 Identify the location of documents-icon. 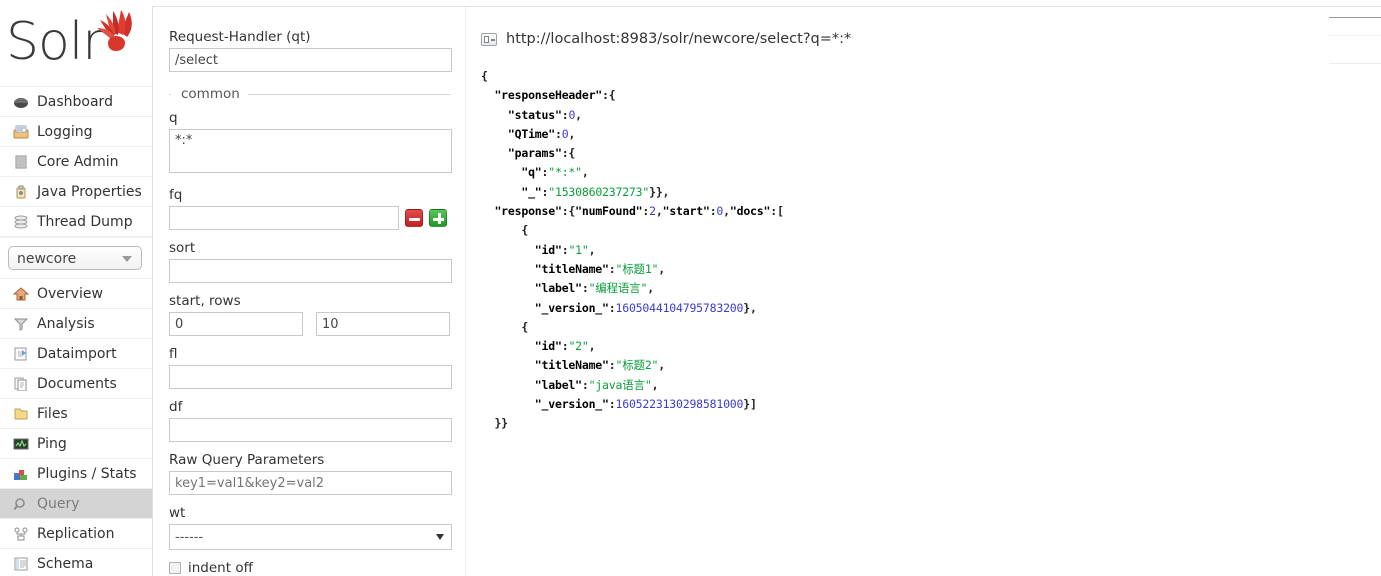
(21, 384).